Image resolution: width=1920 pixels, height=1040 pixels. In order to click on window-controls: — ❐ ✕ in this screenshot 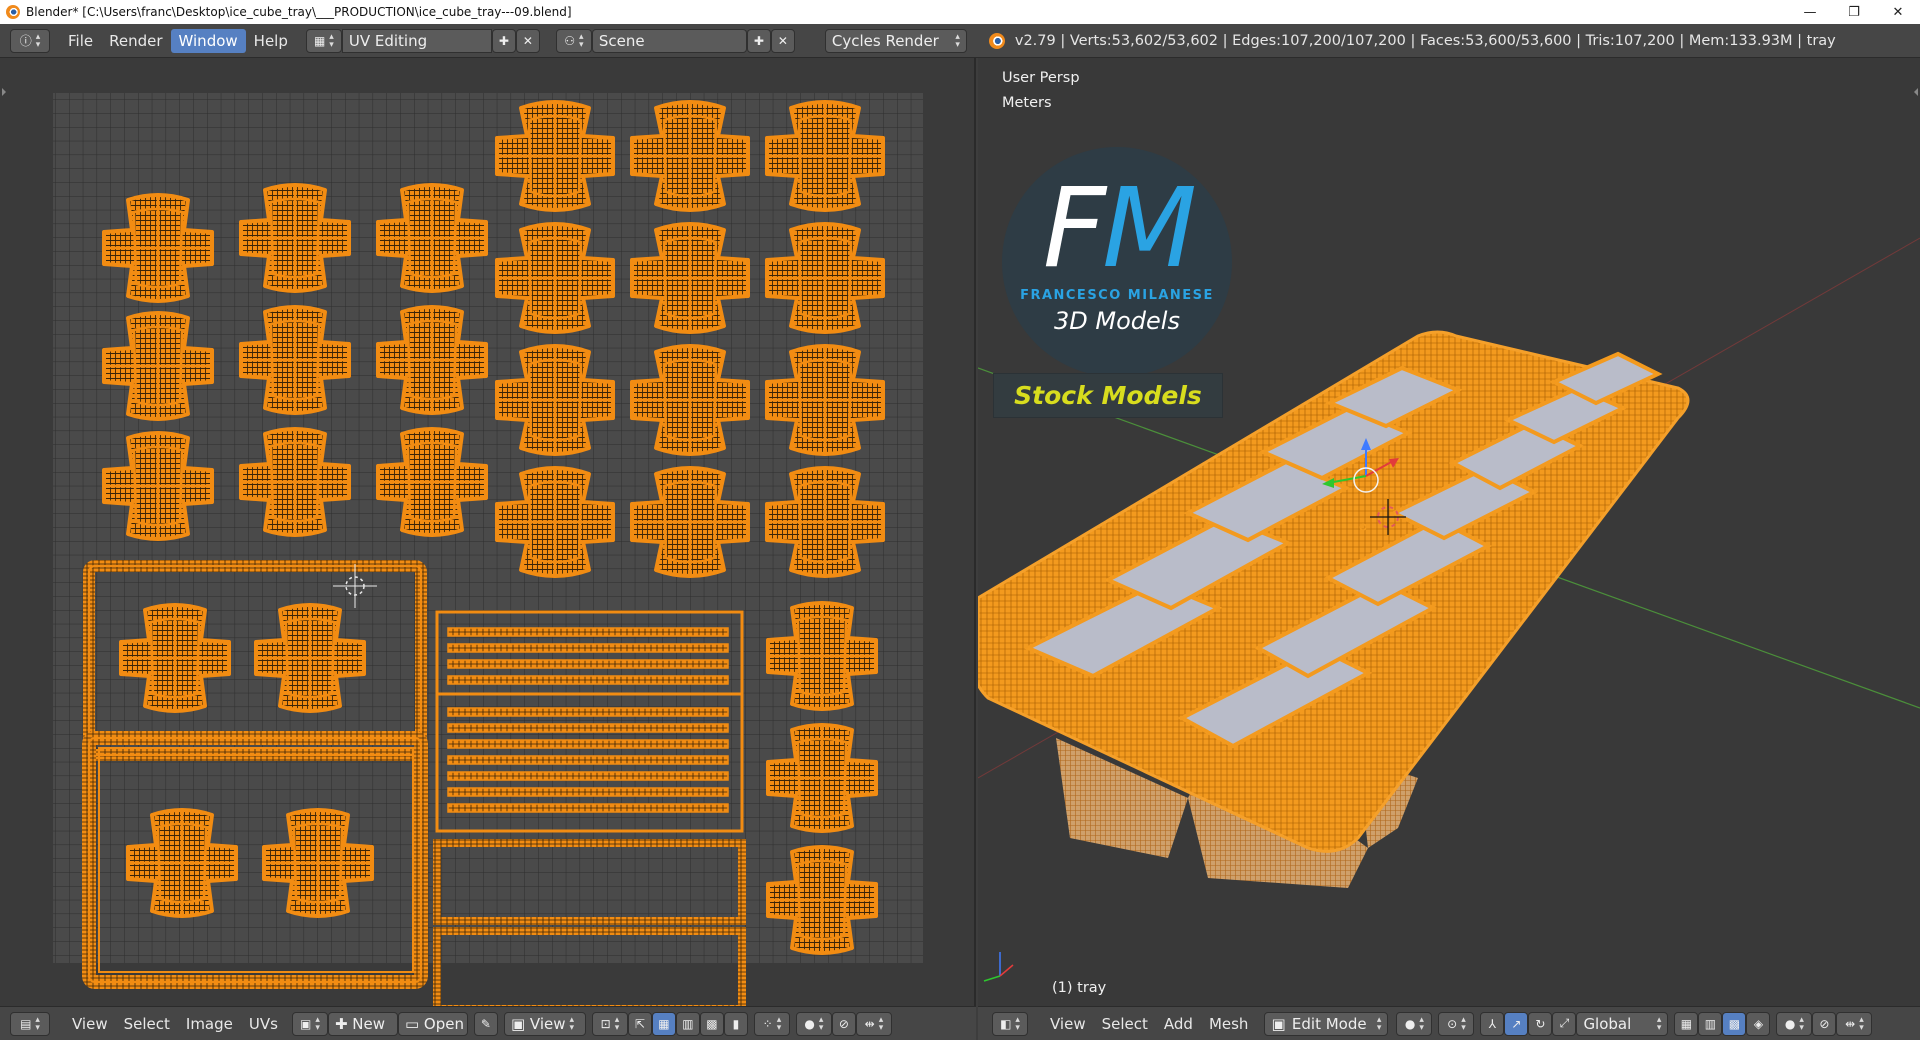, I will do `click(1854, 12)`.